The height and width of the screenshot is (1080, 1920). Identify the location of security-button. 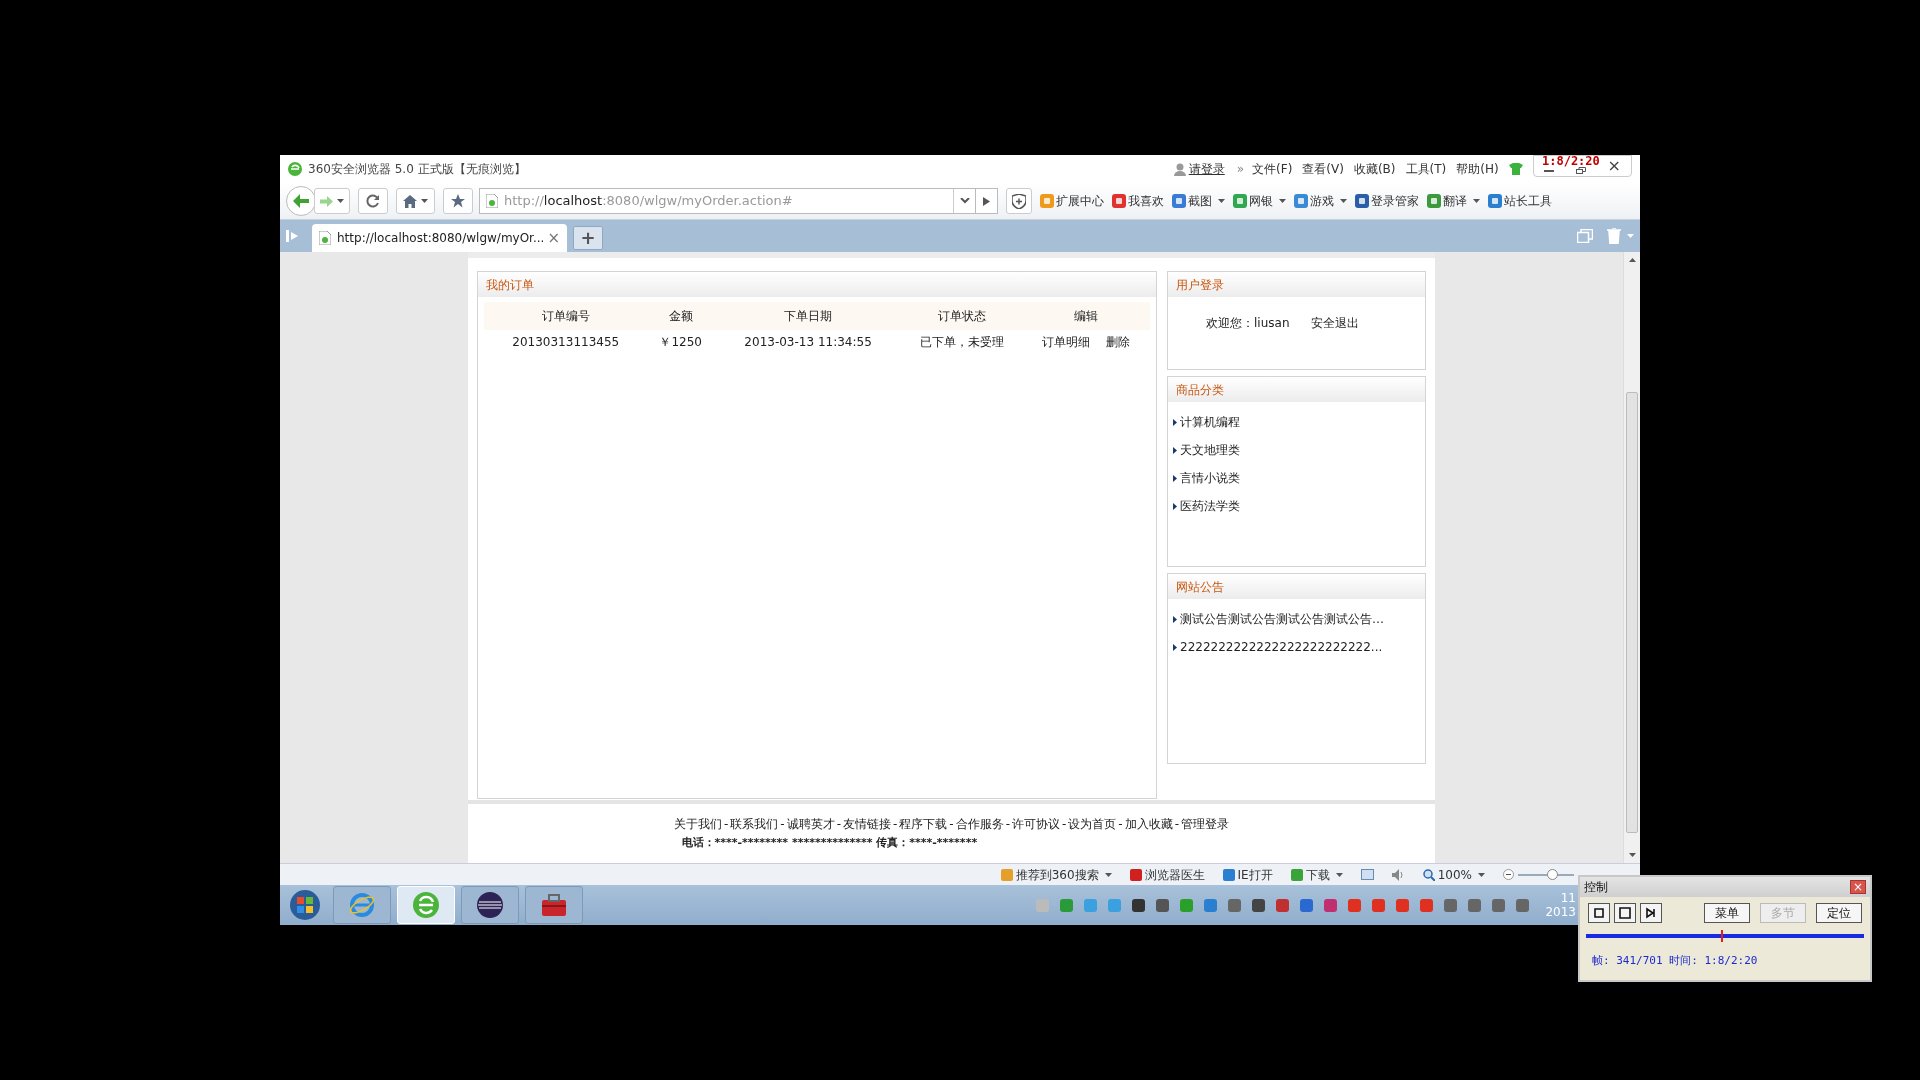
(1019, 201).